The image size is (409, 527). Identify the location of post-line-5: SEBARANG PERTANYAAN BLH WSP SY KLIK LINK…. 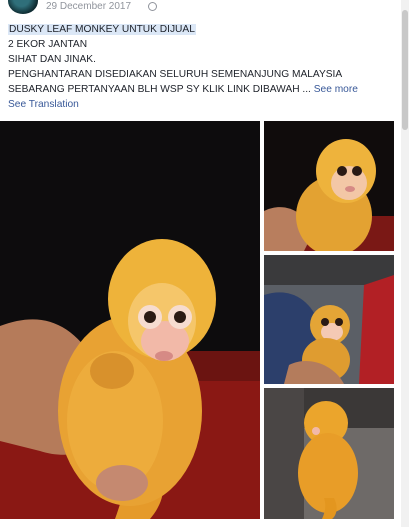
(159, 89).